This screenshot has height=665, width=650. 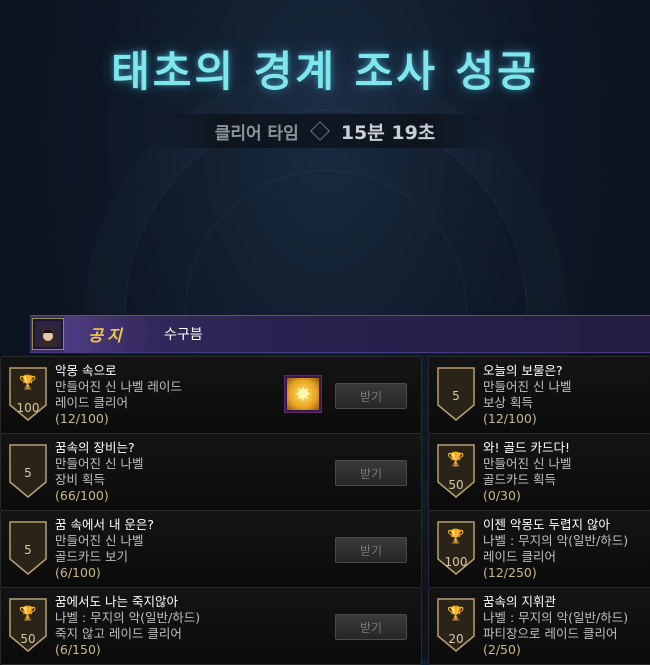 I want to click on achievement-progress: (0/30), so click(x=502, y=495).